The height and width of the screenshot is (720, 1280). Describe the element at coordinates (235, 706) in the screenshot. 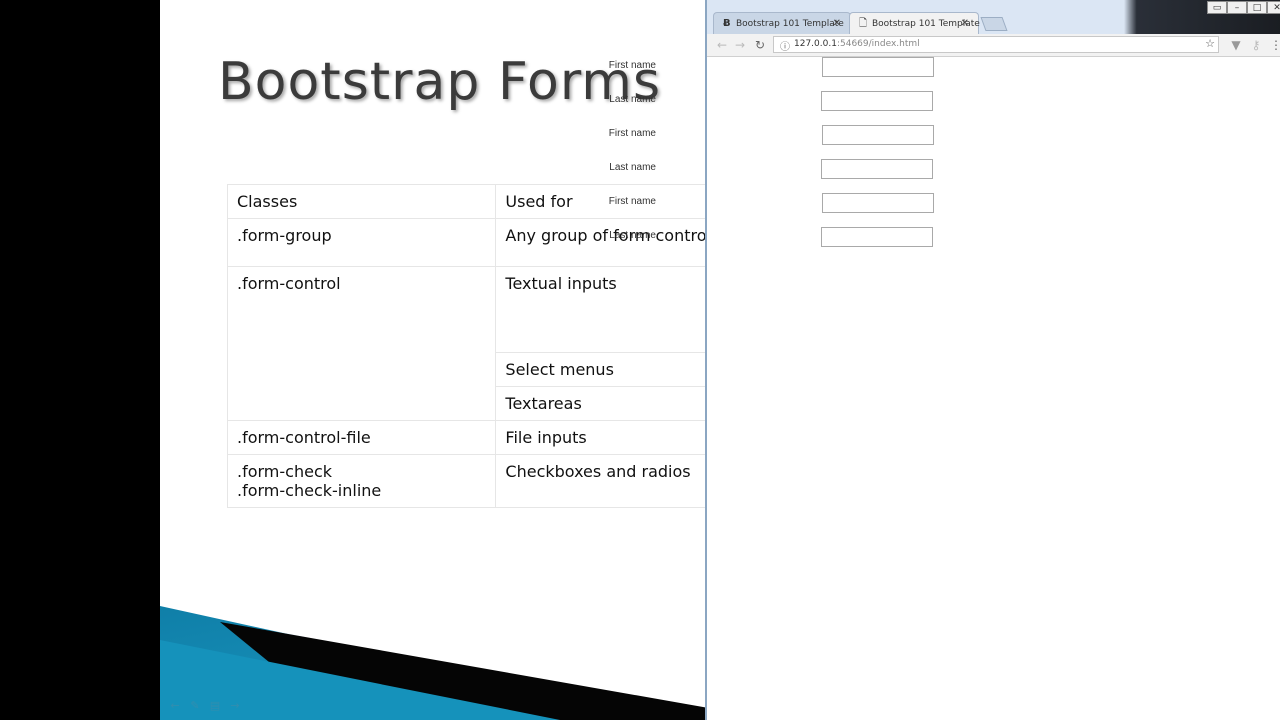

I see `forward-arrow-icon: →` at that location.